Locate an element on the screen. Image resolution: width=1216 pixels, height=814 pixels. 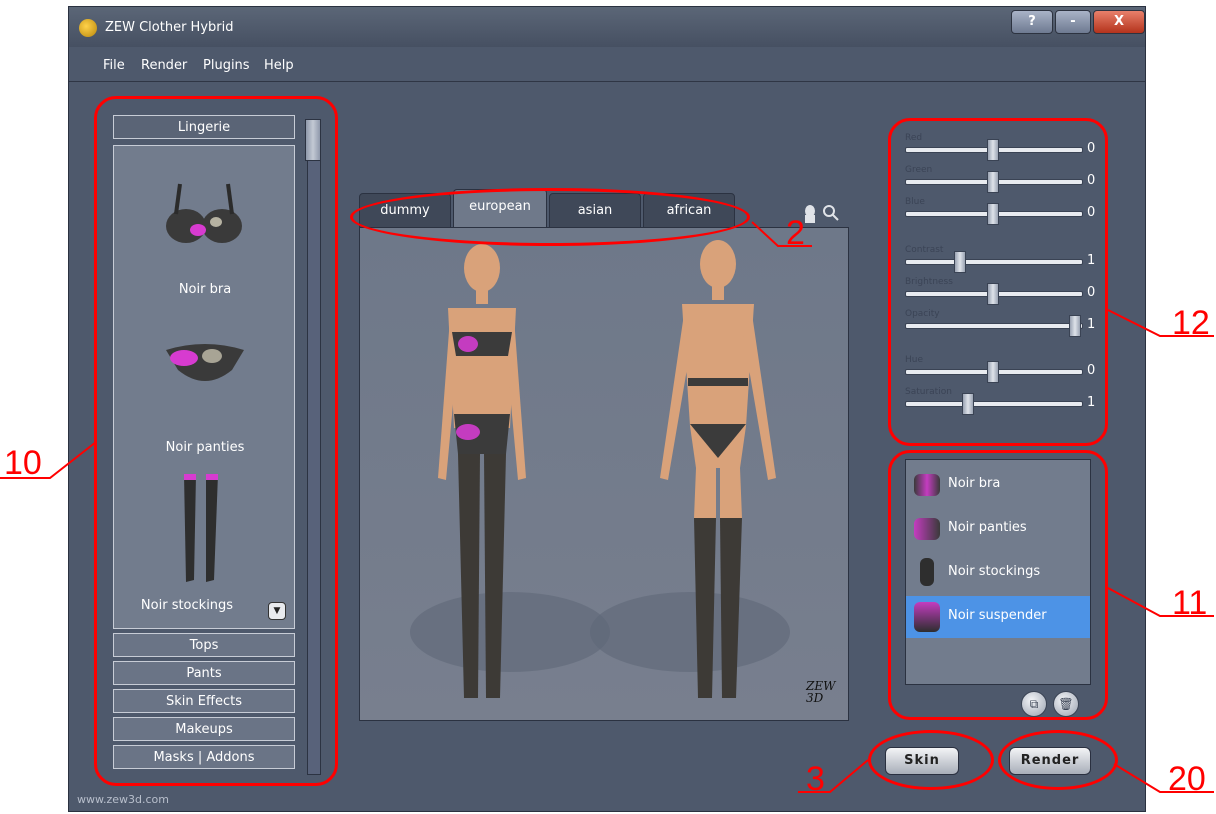
callout-3: 3 is located at coordinates (815, 779).